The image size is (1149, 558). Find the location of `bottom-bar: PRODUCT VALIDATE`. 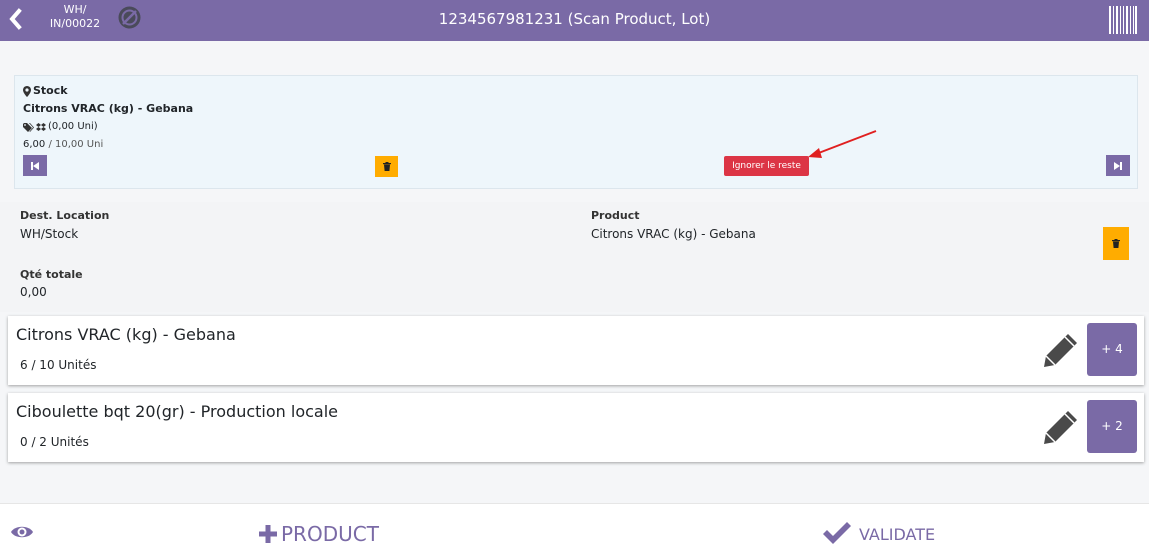

bottom-bar: PRODUCT VALIDATE is located at coordinates (574, 530).